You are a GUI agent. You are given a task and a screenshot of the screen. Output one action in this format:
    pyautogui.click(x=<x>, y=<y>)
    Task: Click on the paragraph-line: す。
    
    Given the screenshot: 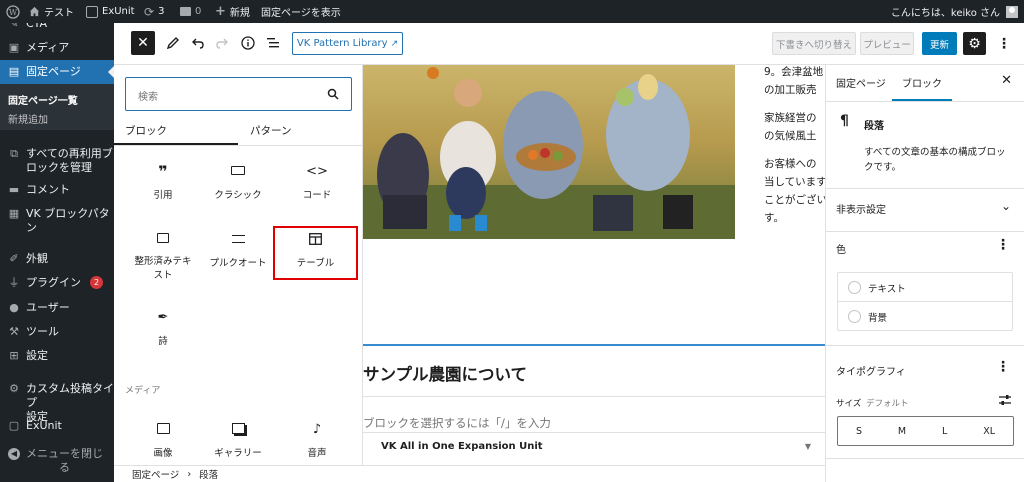 What is the action you would take?
    pyautogui.click(x=774, y=218)
    